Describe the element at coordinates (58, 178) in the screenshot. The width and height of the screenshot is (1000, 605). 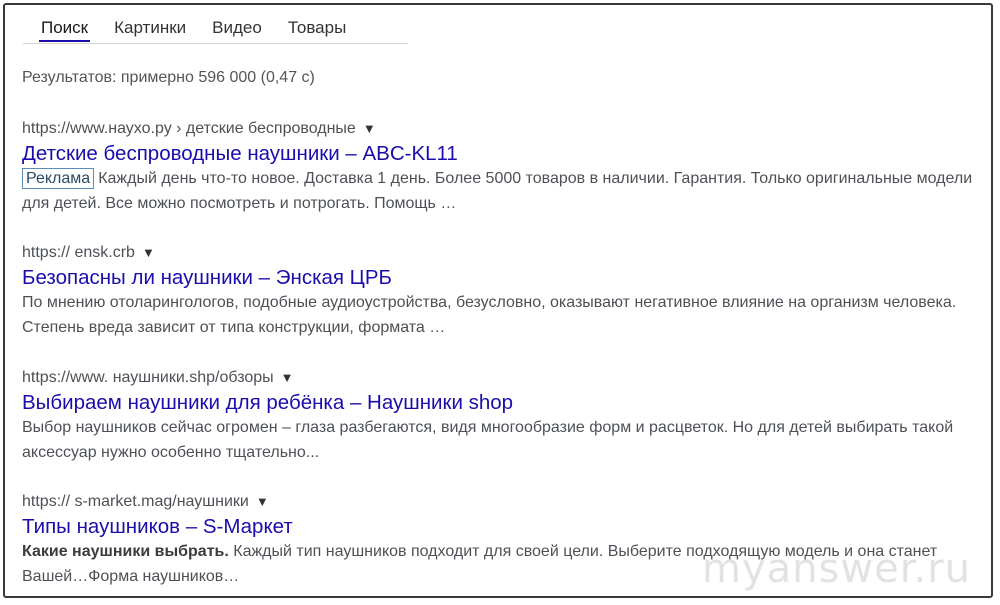
I see `ad-badge: Реклама` at that location.